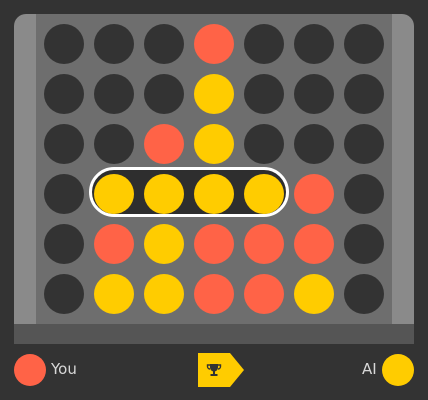  Describe the element at coordinates (164, 244) in the screenshot. I see `board-cell-r4-c2-yellow` at that location.